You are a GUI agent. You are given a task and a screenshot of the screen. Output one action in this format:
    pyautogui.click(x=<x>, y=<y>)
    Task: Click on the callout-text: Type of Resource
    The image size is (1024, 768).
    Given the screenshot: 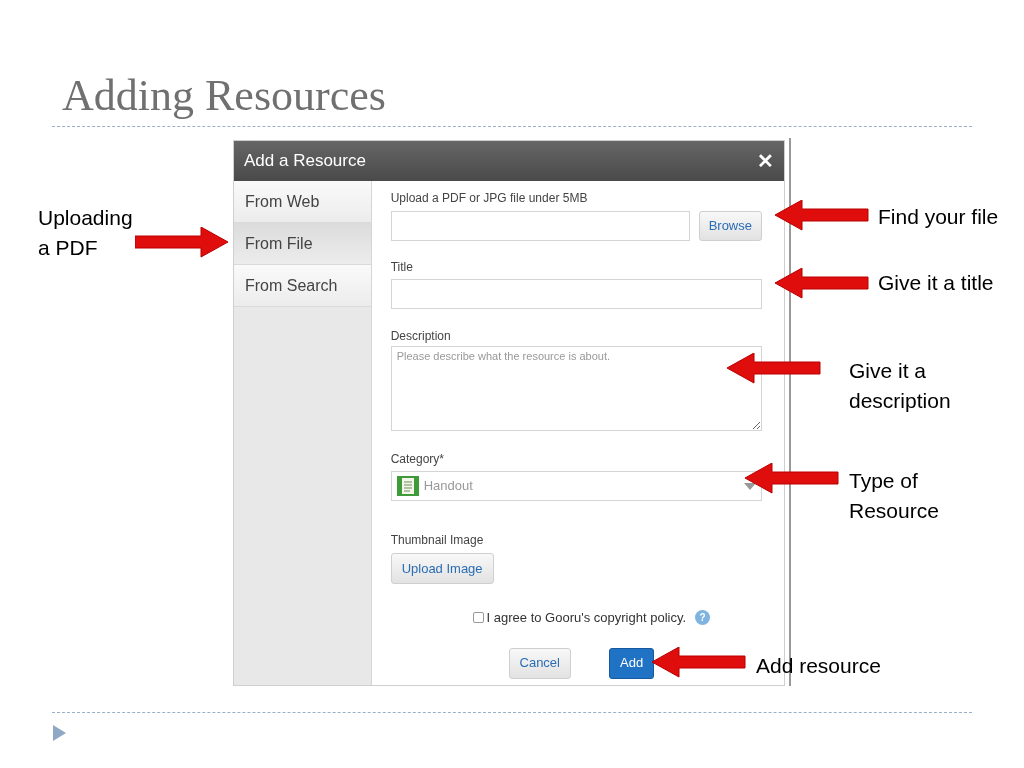 What is the action you would take?
    pyautogui.click(x=894, y=496)
    